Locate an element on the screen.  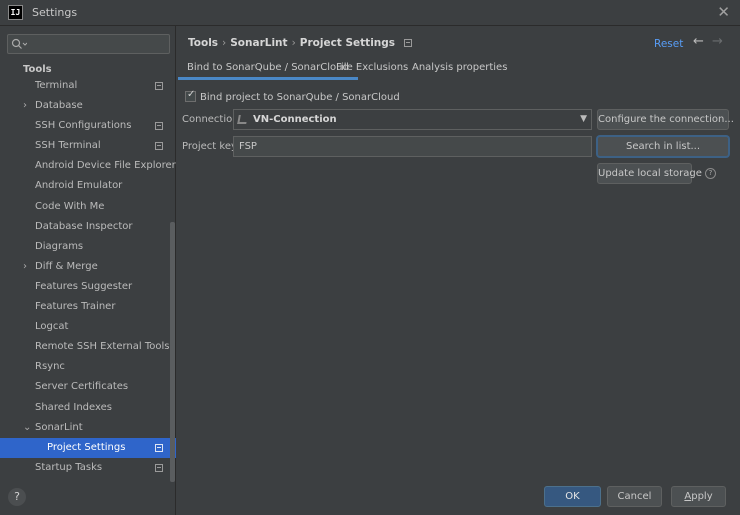
apply-button: Apply is located at coordinates (698, 496).